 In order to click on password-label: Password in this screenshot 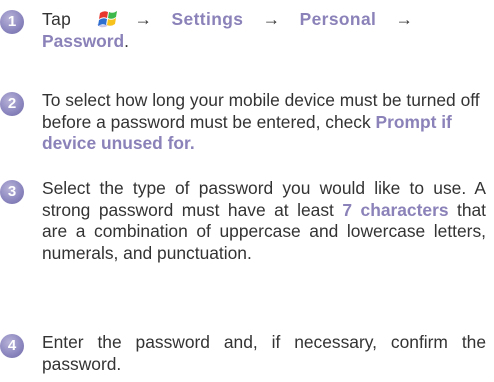, I will do `click(83, 40)`.